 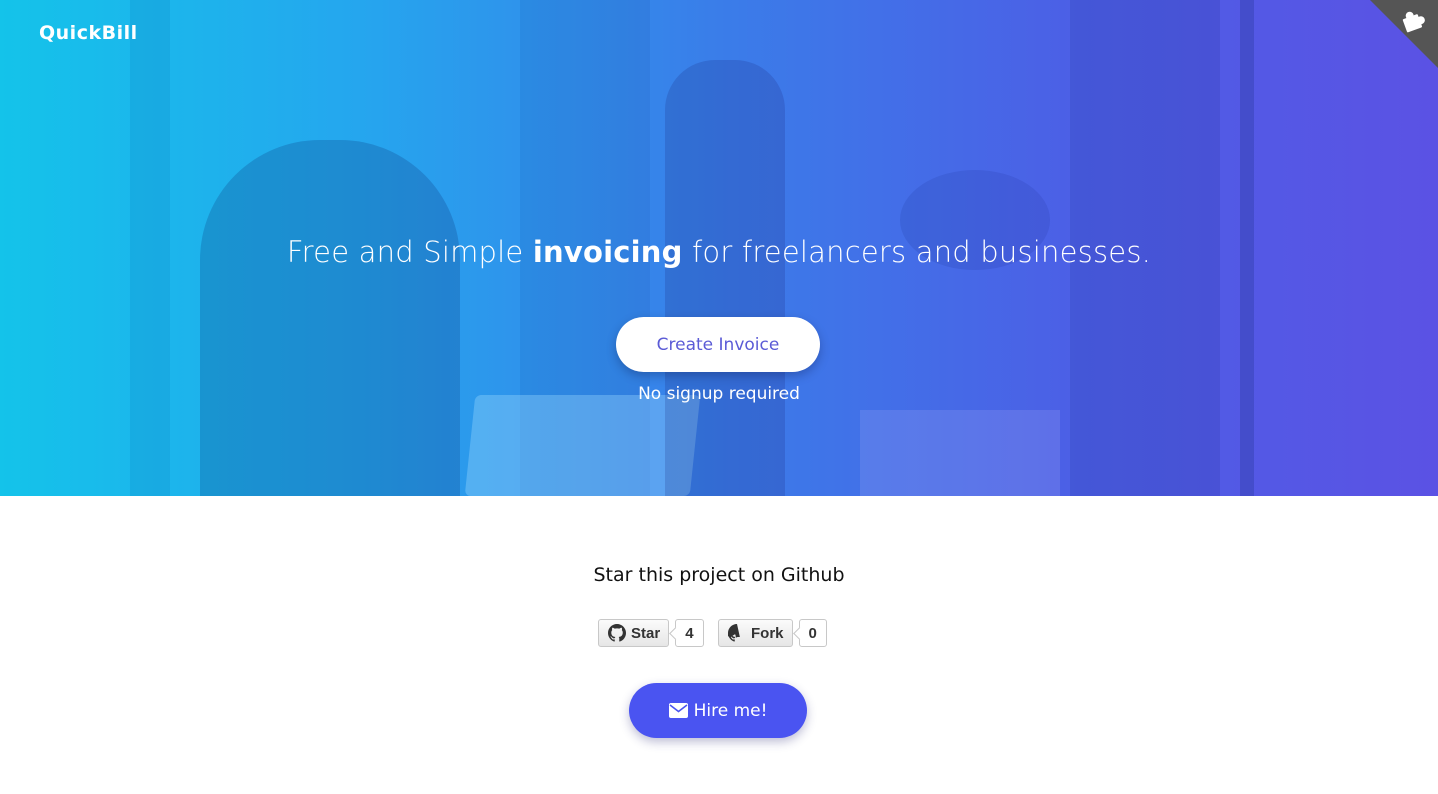 What do you see at coordinates (689, 633) in the screenshot?
I see `github-star-count: 4` at bounding box center [689, 633].